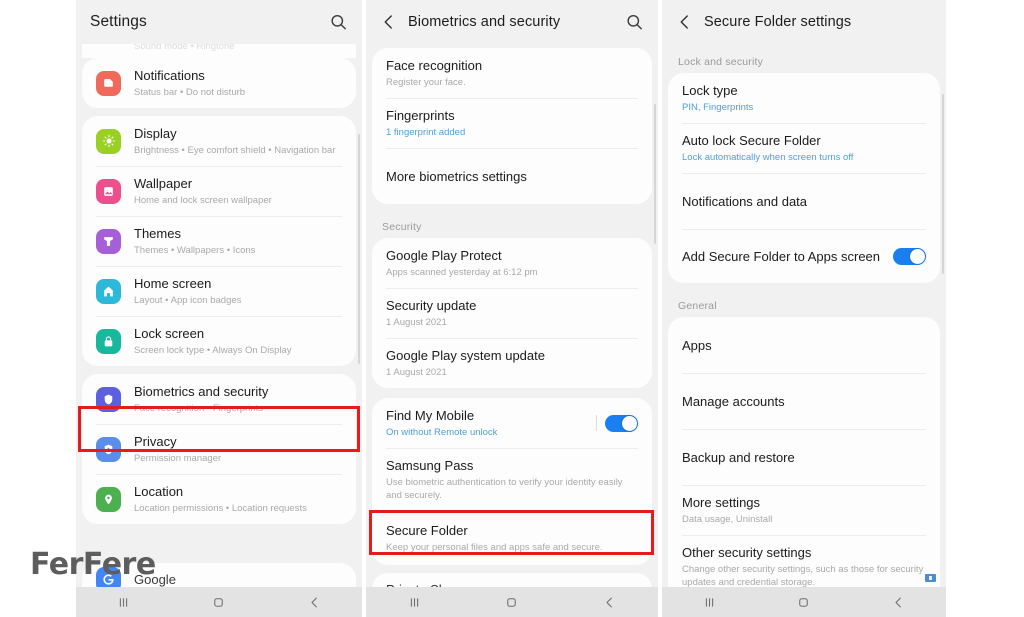  I want to click on item-subtitle: Face recognition • Fingerprints, so click(198, 408).